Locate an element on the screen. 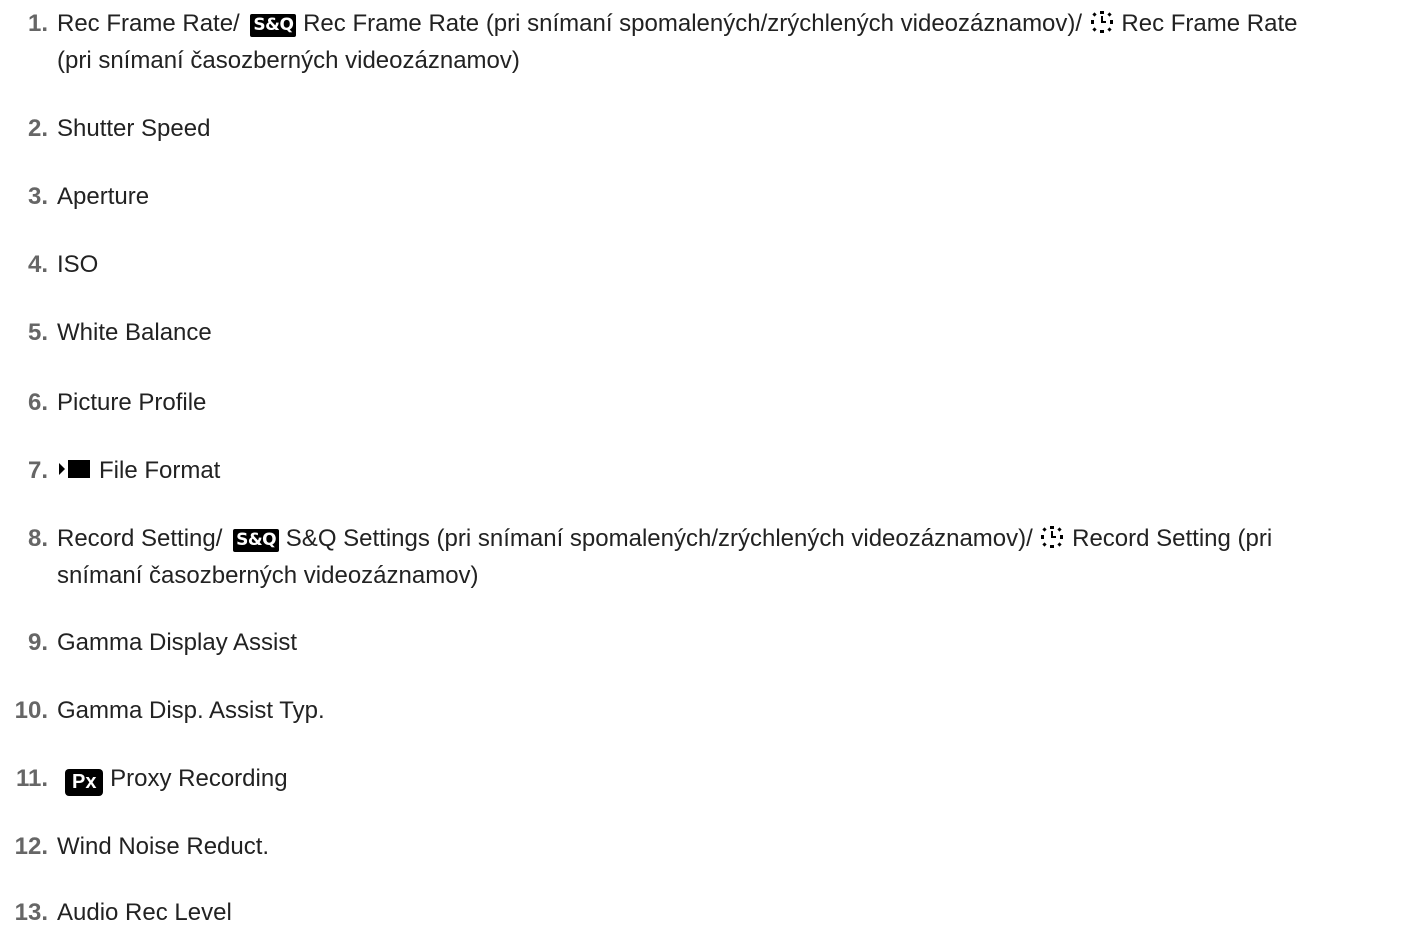  item-label: Record Setting (pri is located at coordinates (1172, 538).